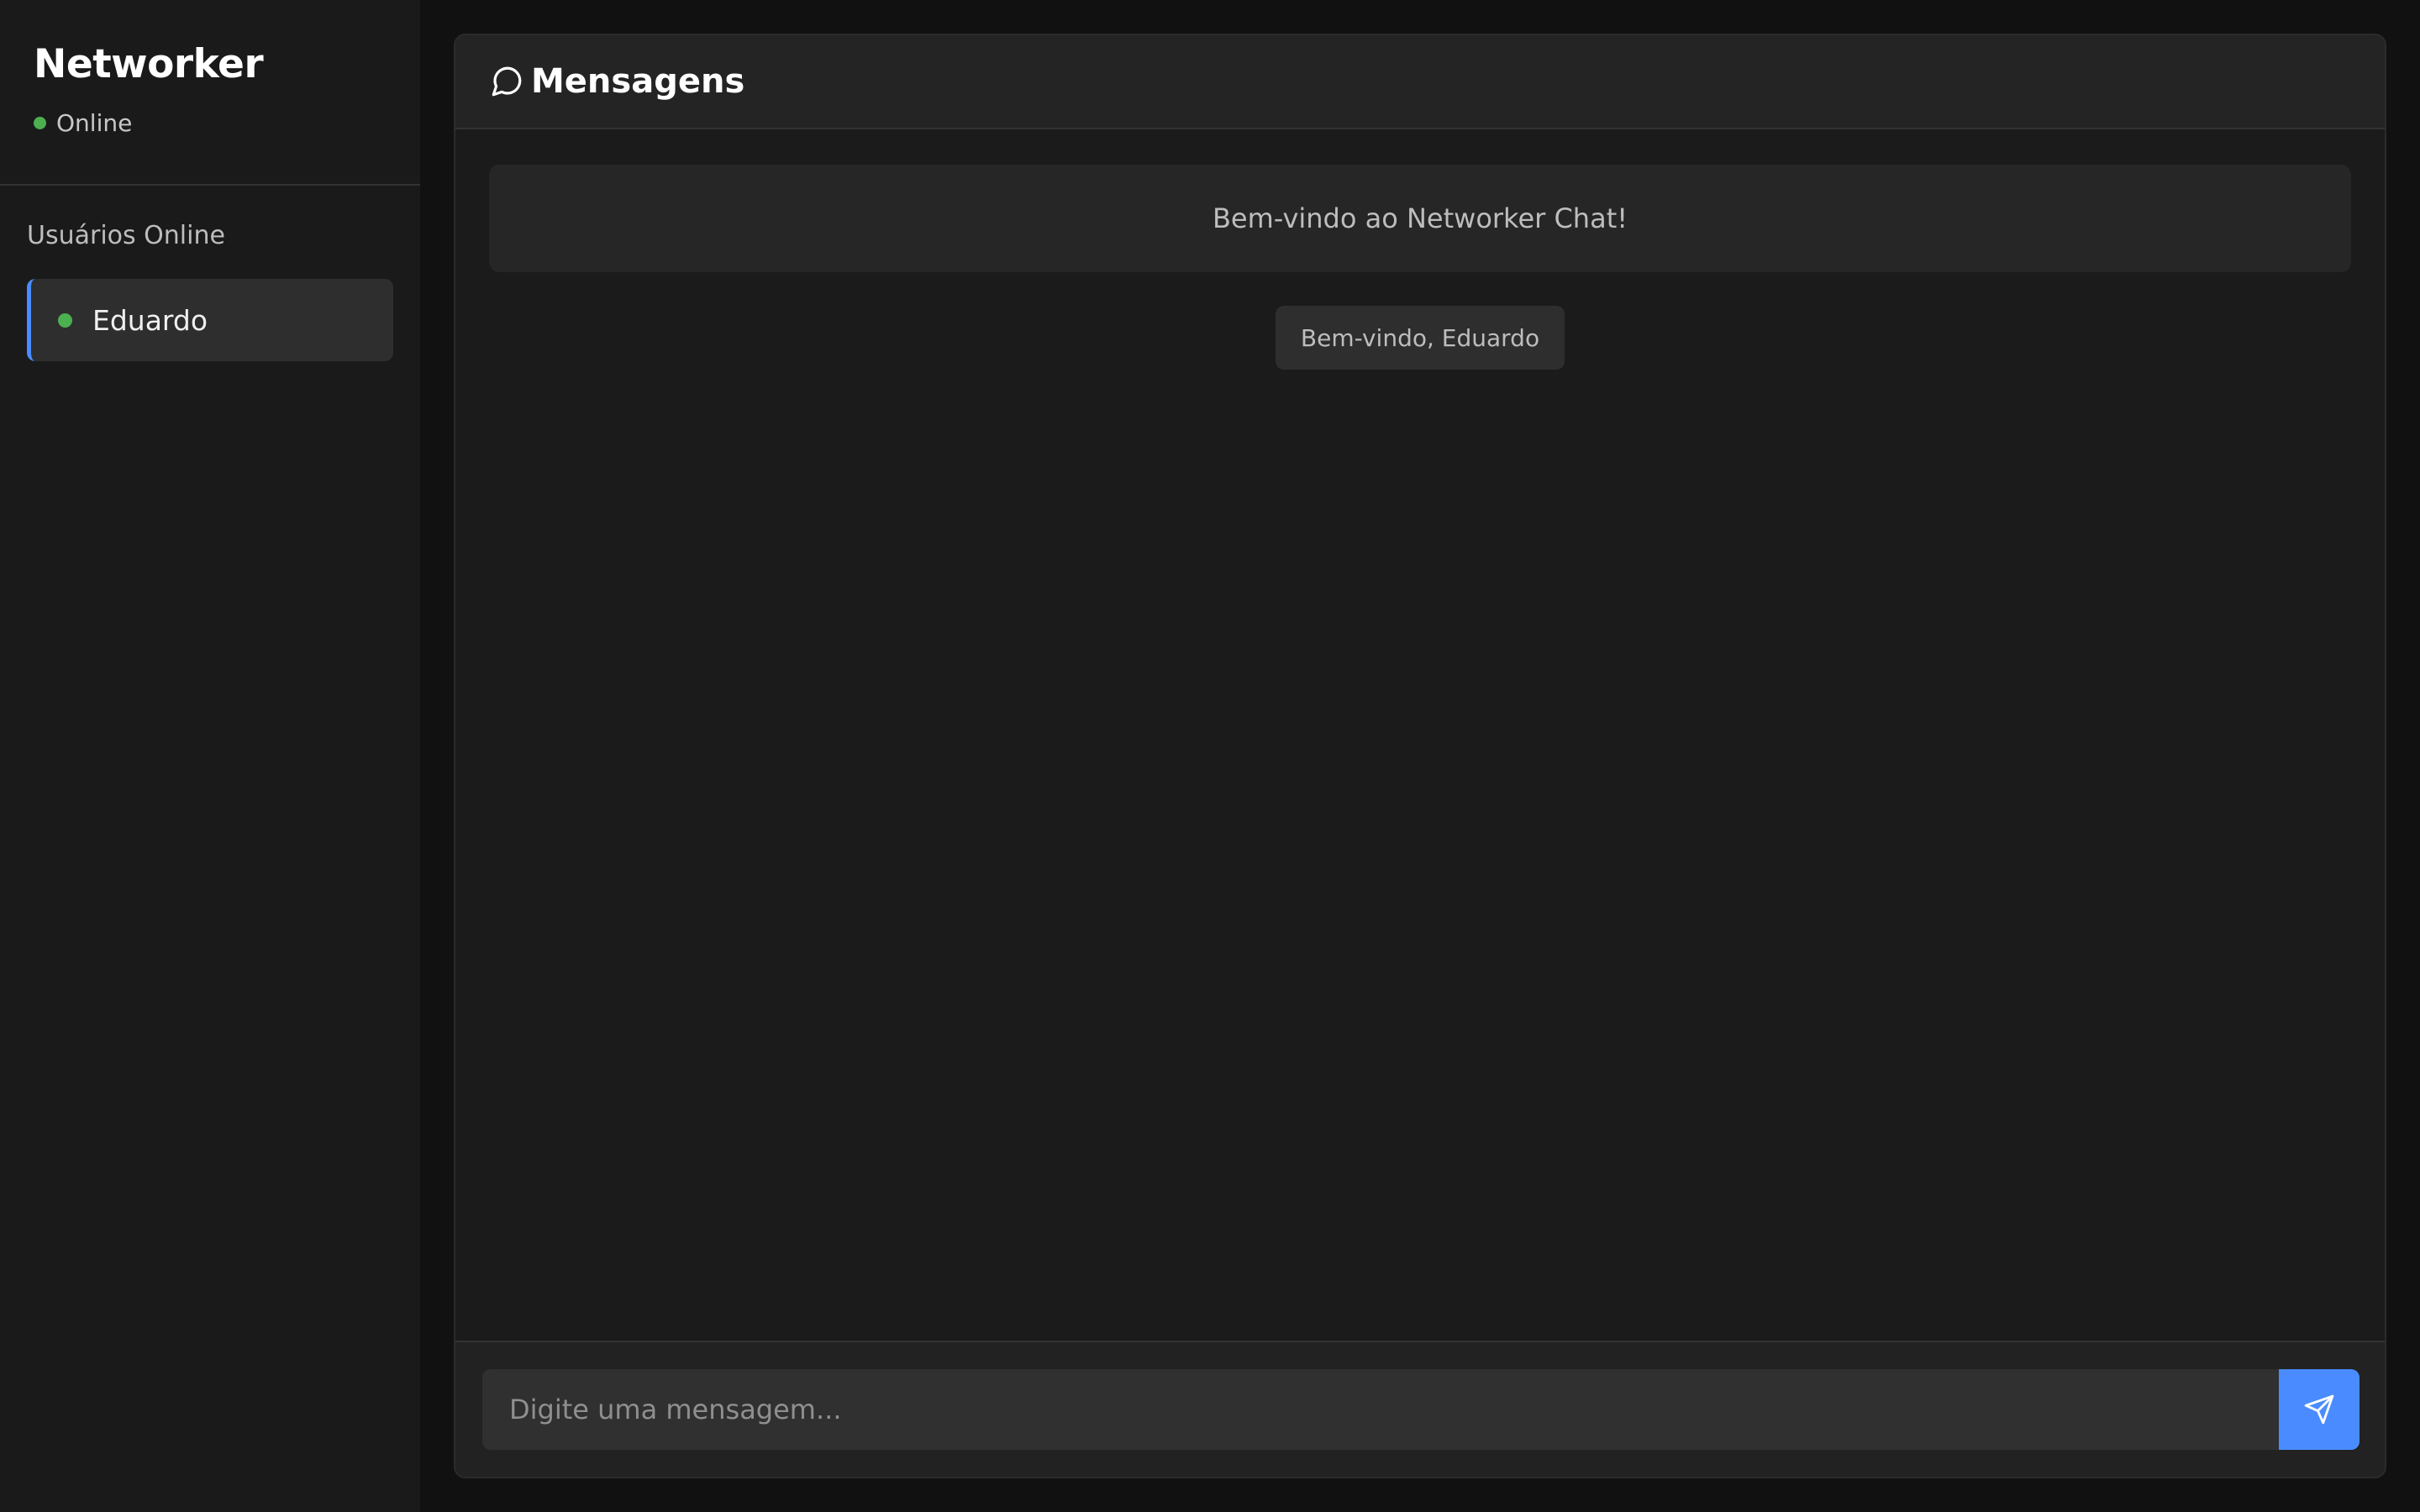 The height and width of the screenshot is (1512, 2420). Describe the element at coordinates (1420, 82) in the screenshot. I see `chat-header: Mensagens` at that location.